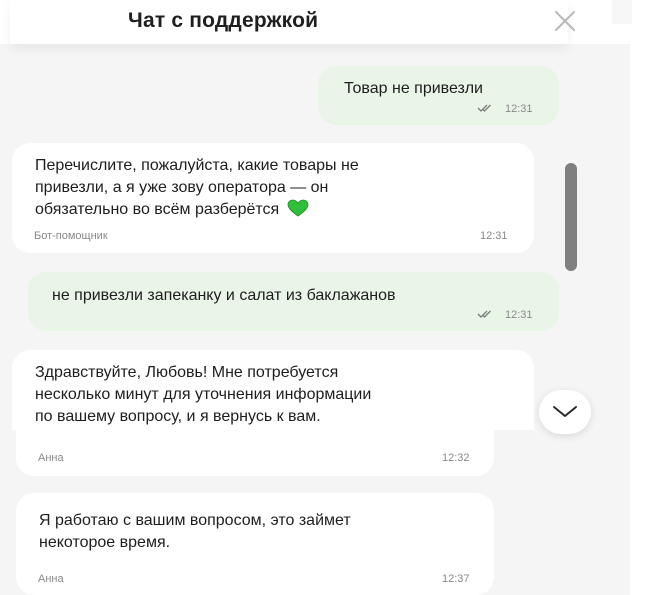 The image size is (649, 595). What do you see at coordinates (456, 579) in the screenshot?
I see `message-time: 12:37` at bounding box center [456, 579].